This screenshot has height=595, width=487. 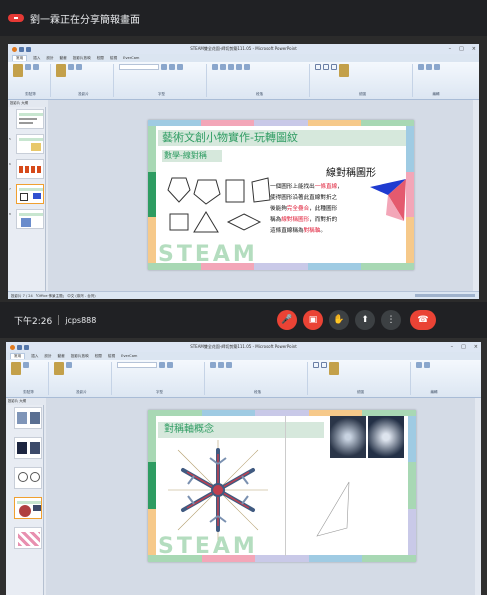 What do you see at coordinates (391, 320) in the screenshot?
I see `more-options-icon: ⋮` at bounding box center [391, 320].